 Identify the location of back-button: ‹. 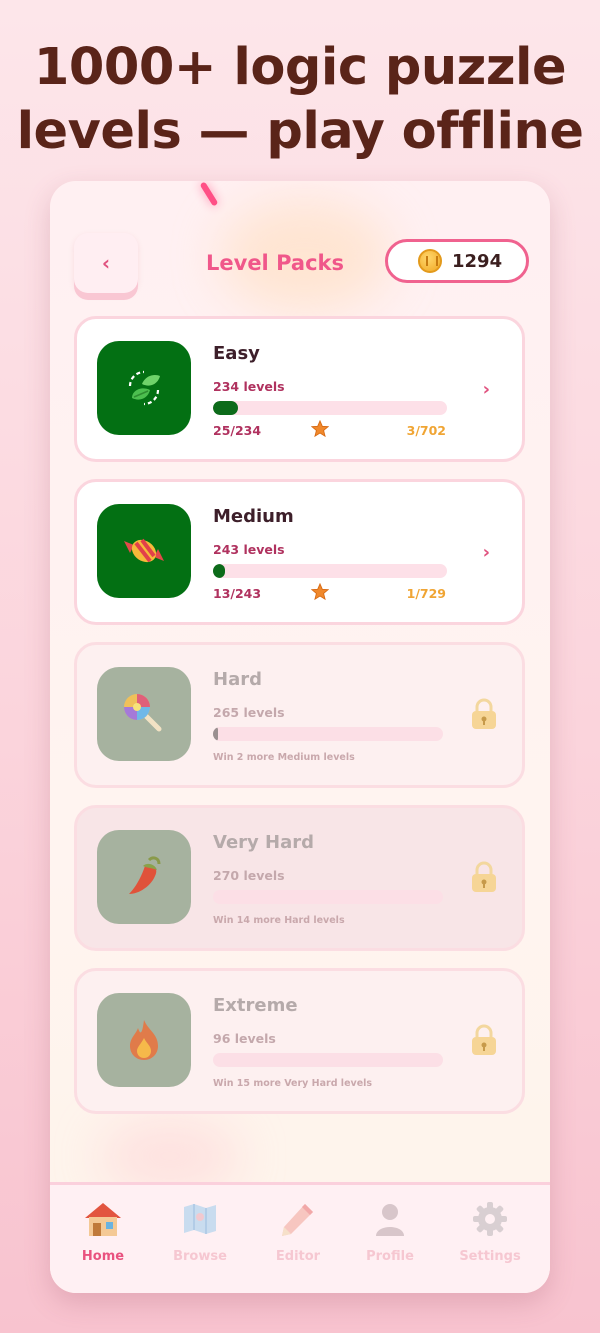
(106, 263).